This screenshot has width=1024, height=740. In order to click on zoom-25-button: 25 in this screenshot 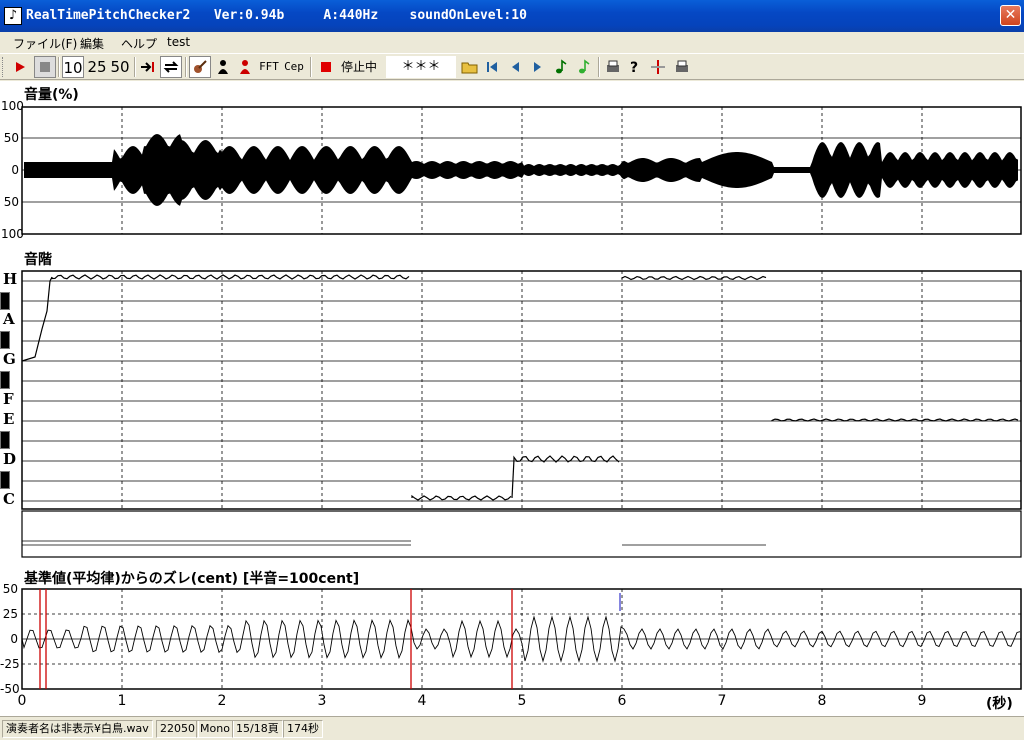, I will do `click(97, 67)`.